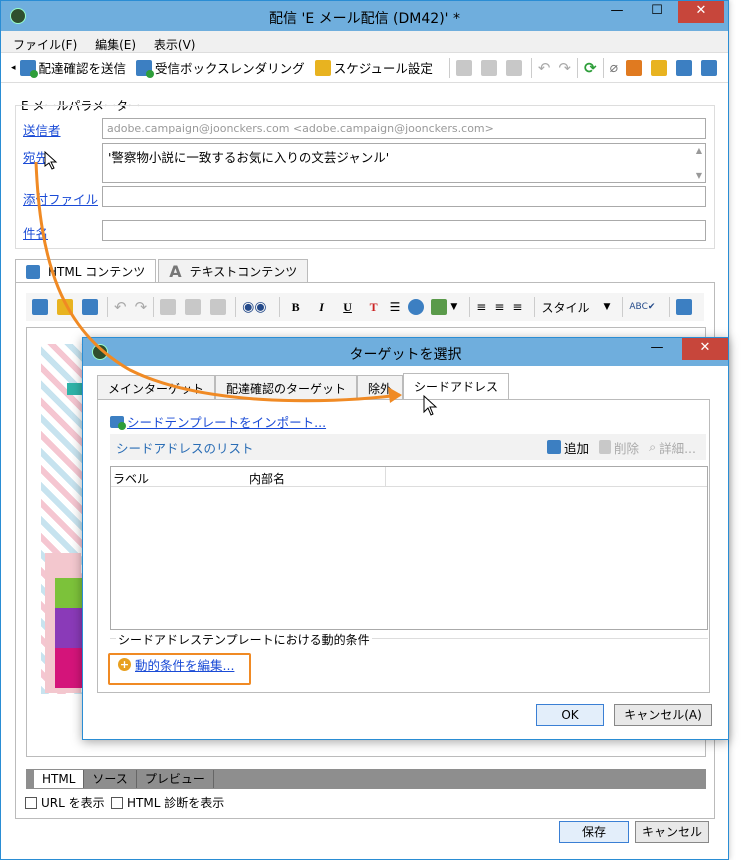  What do you see at coordinates (684, 307) in the screenshot?
I see `editor-more-icon` at bounding box center [684, 307].